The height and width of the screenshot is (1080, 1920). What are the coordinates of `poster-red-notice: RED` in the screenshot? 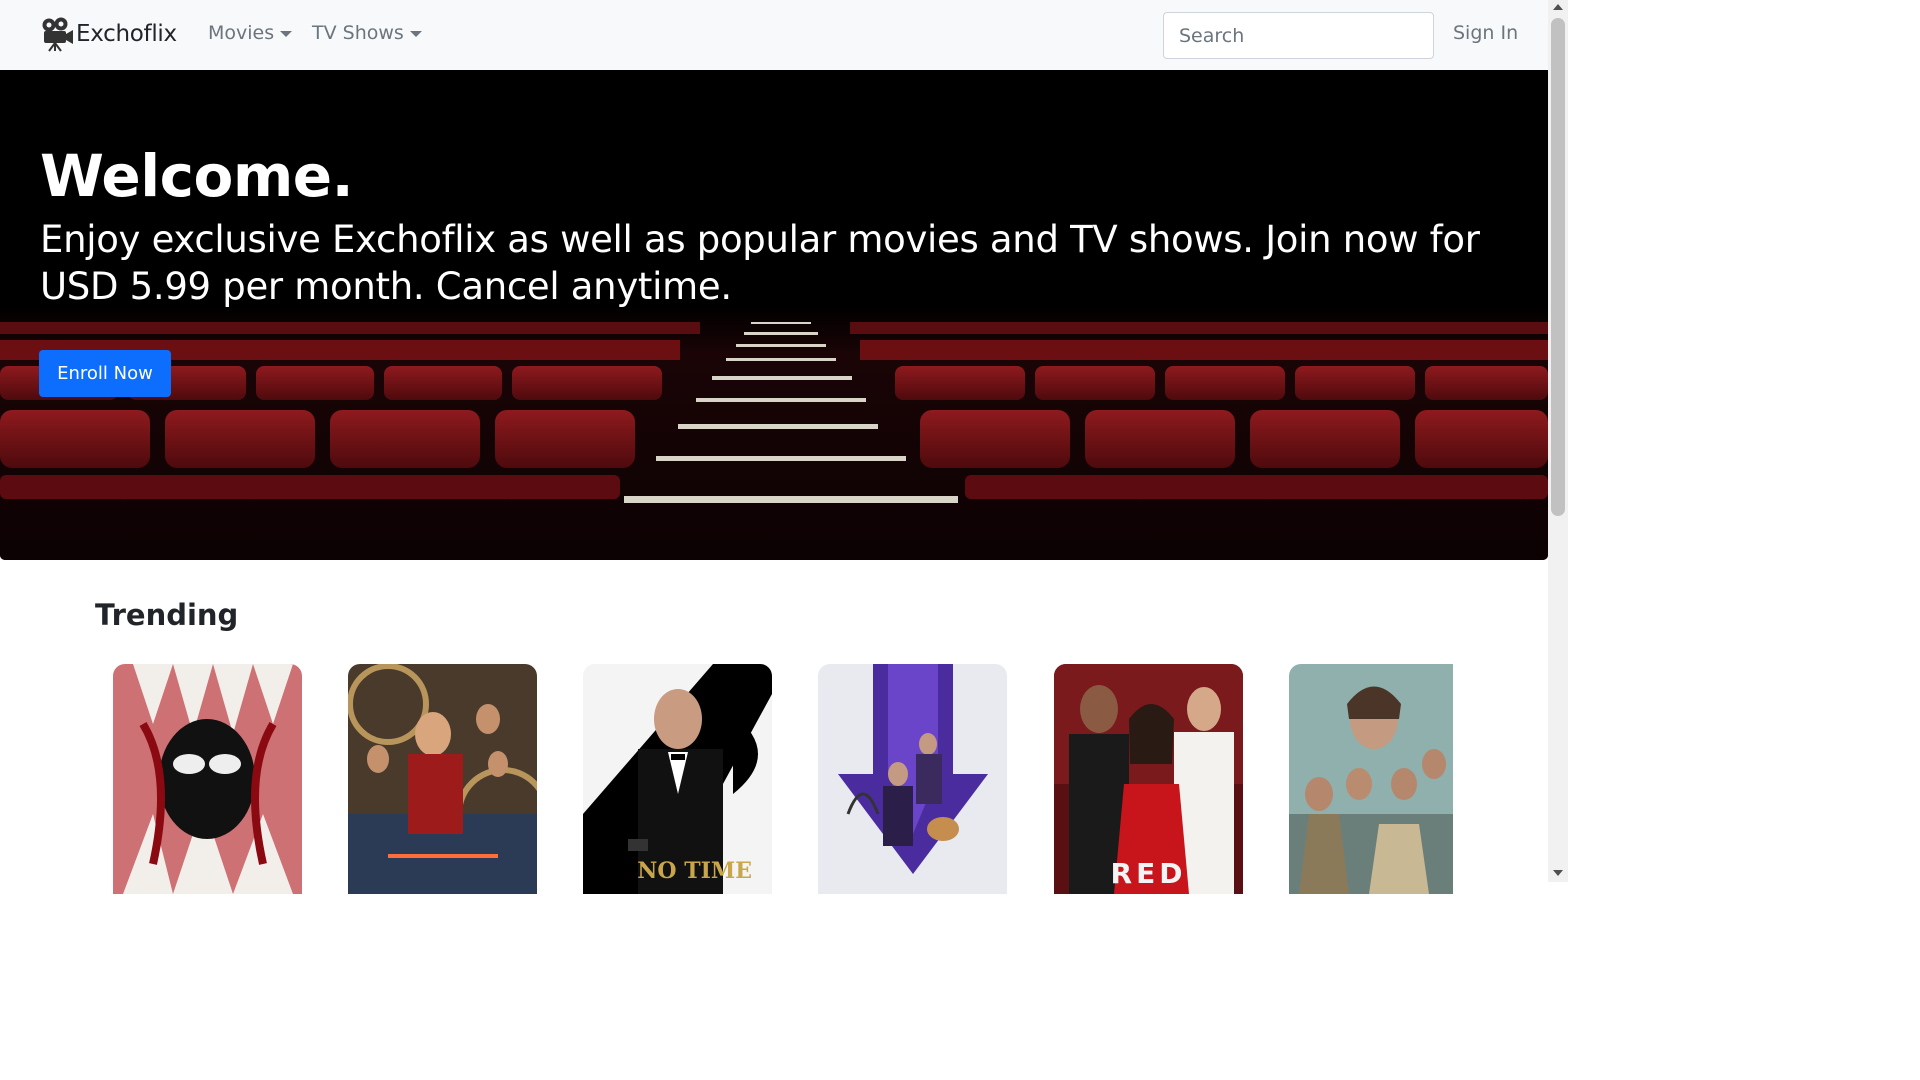 It's located at (1148, 779).